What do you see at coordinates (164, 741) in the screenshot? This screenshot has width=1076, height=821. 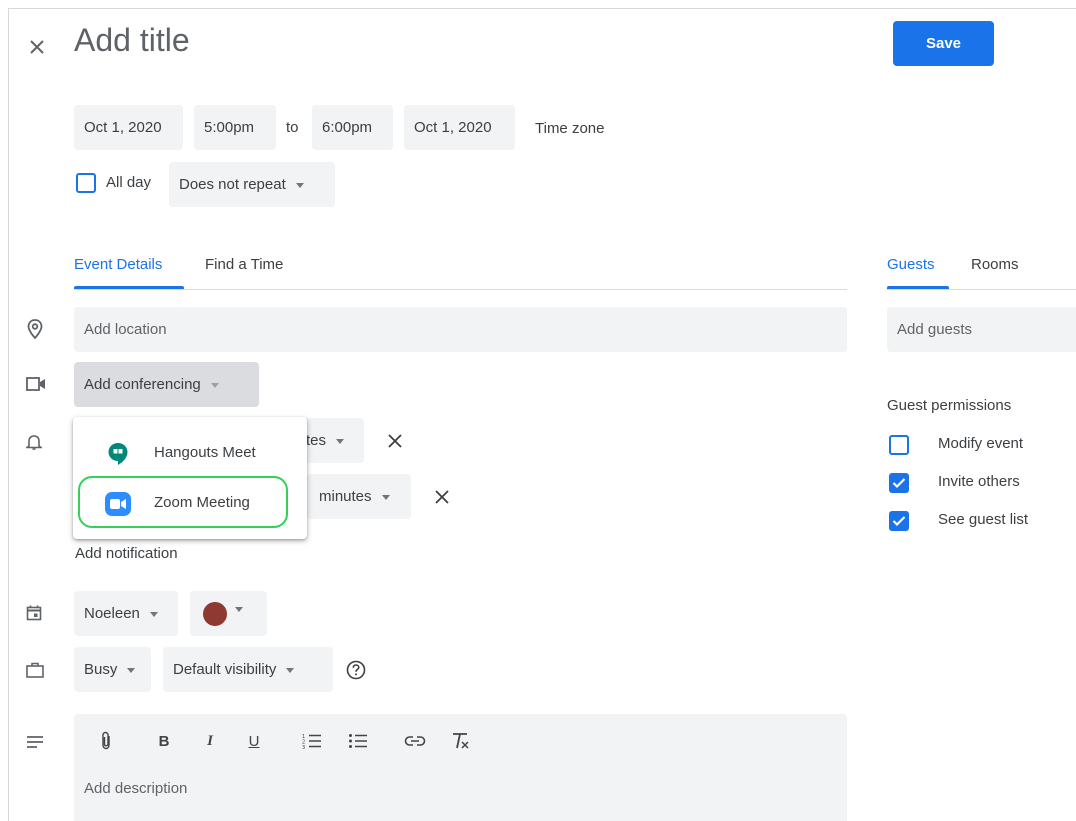 I see `bold-icon: B` at bounding box center [164, 741].